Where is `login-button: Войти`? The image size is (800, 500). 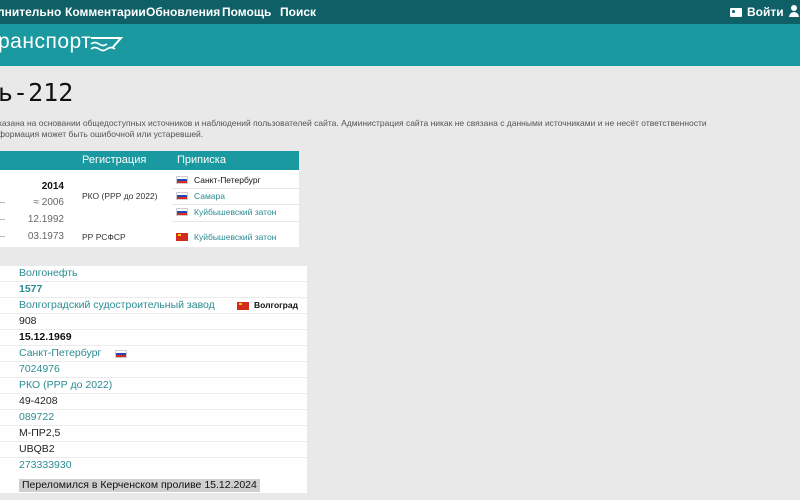
login-button: Войти is located at coordinates (757, 12).